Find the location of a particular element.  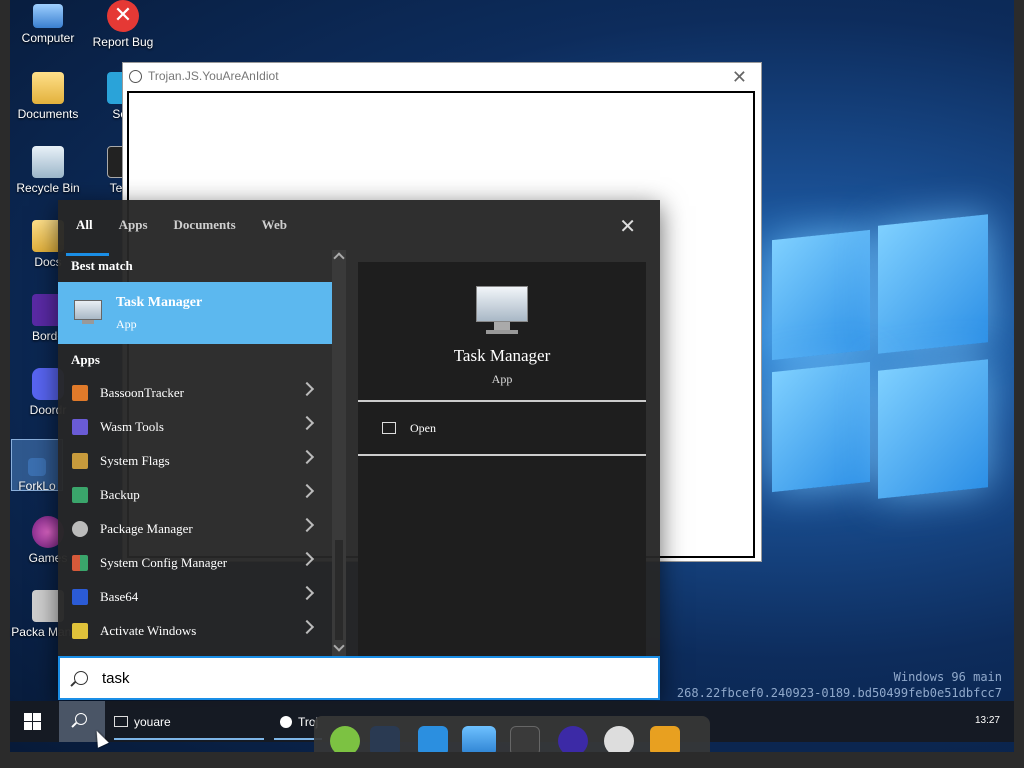

chevron-up-icon is located at coordinates (339, 258).